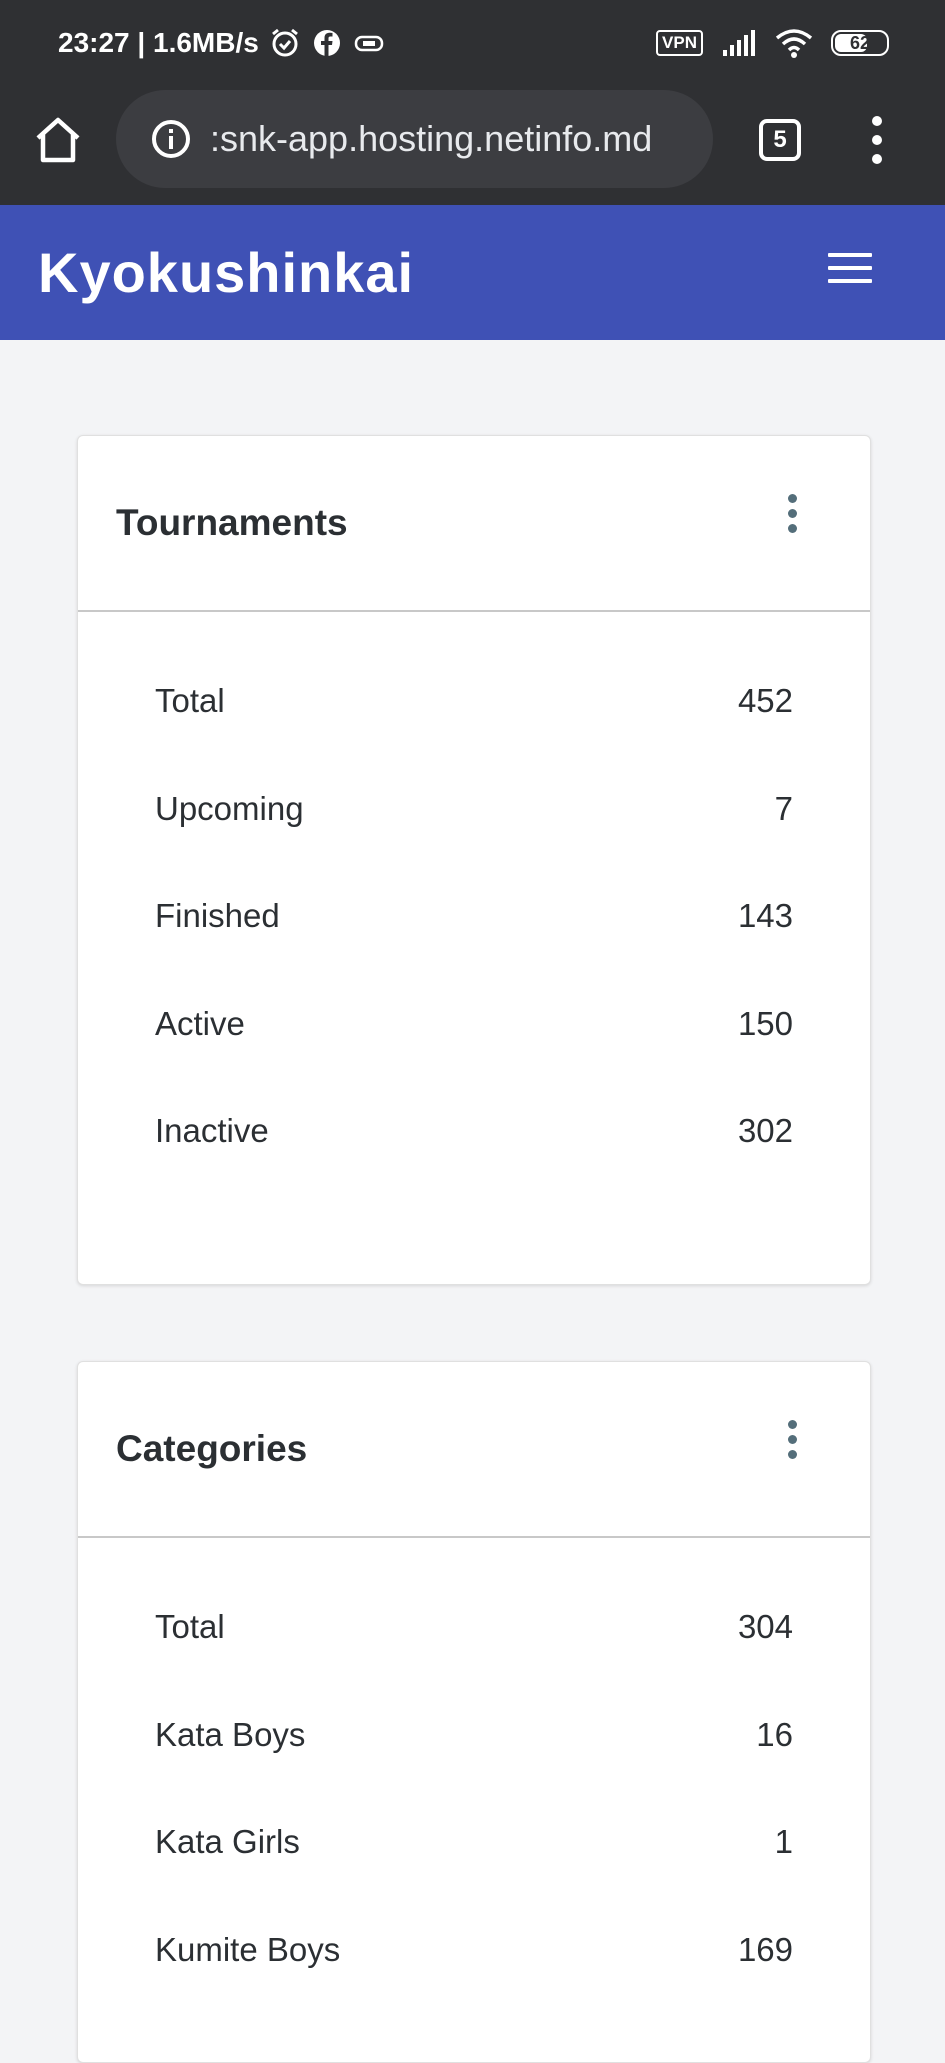  What do you see at coordinates (774, 1734) in the screenshot?
I see `stat-value: 16` at bounding box center [774, 1734].